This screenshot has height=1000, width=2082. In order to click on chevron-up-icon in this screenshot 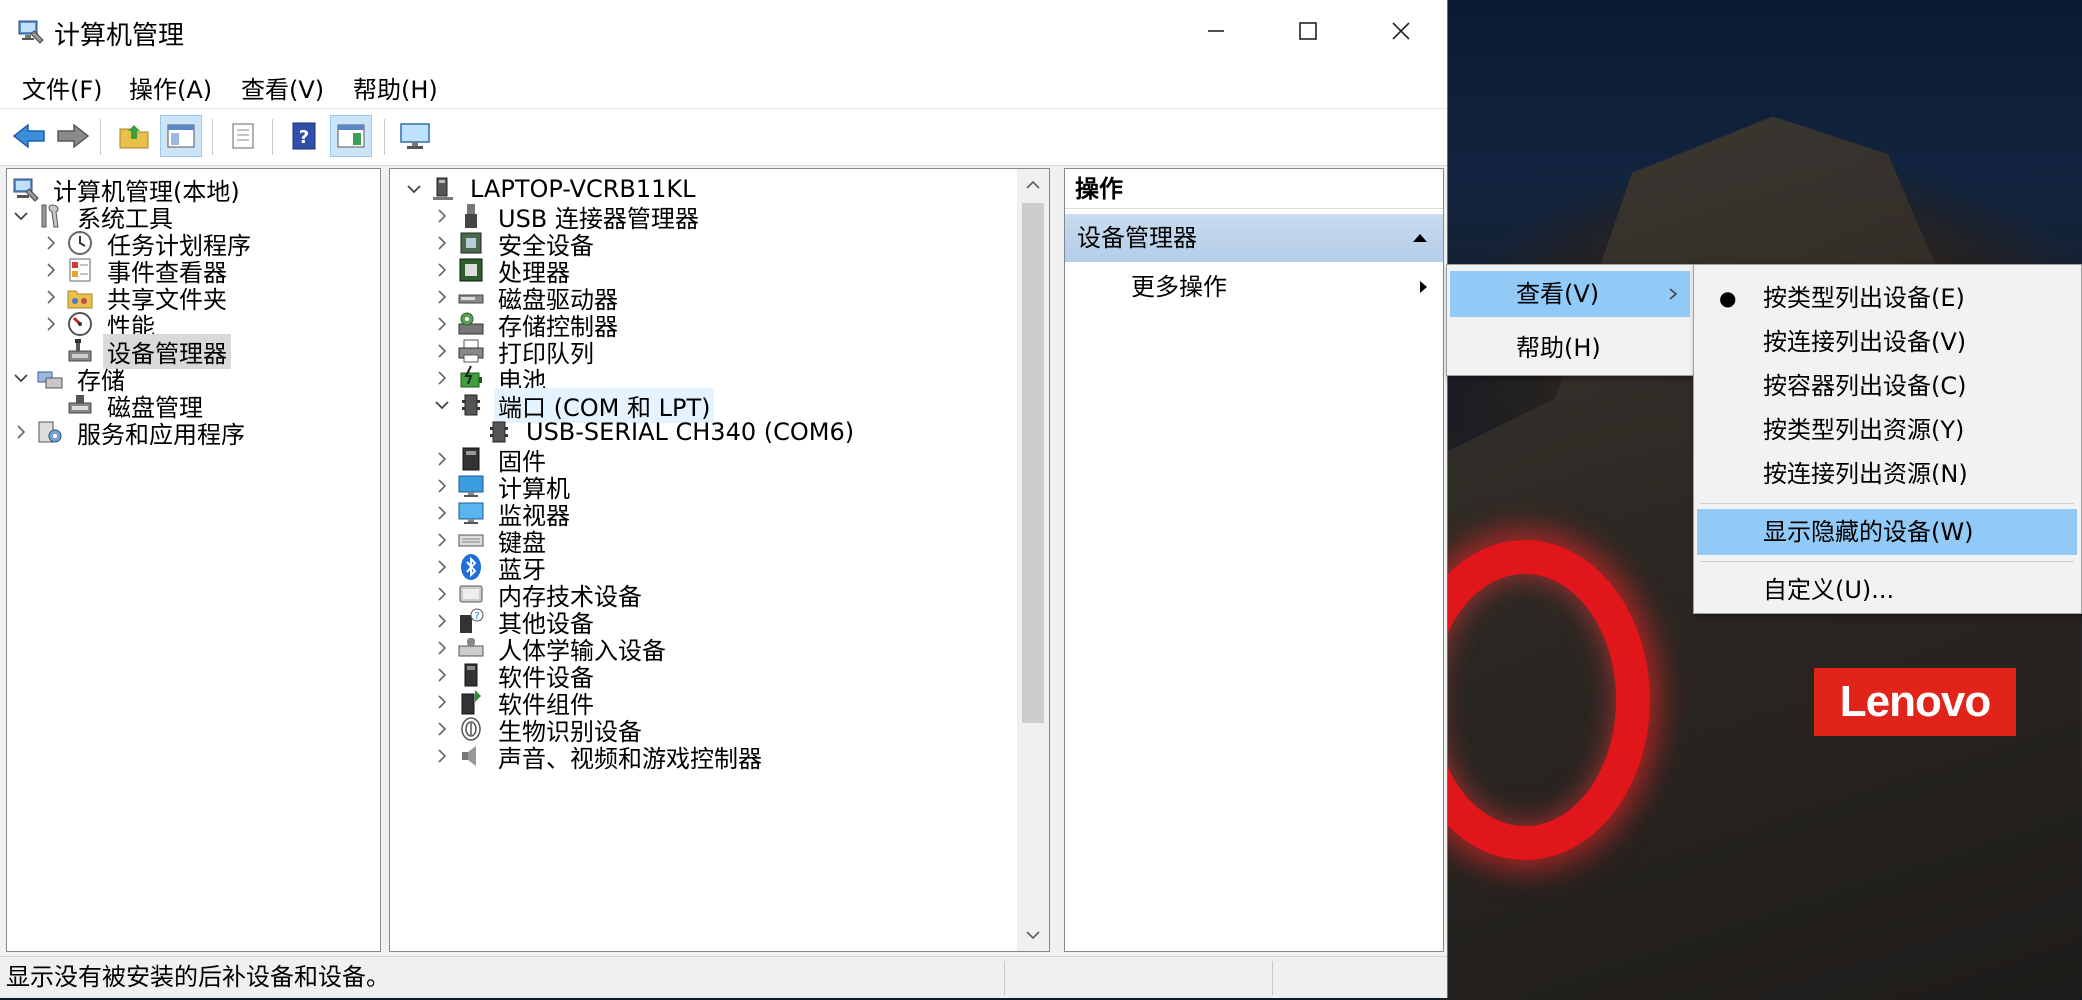, I will do `click(1033, 184)`.